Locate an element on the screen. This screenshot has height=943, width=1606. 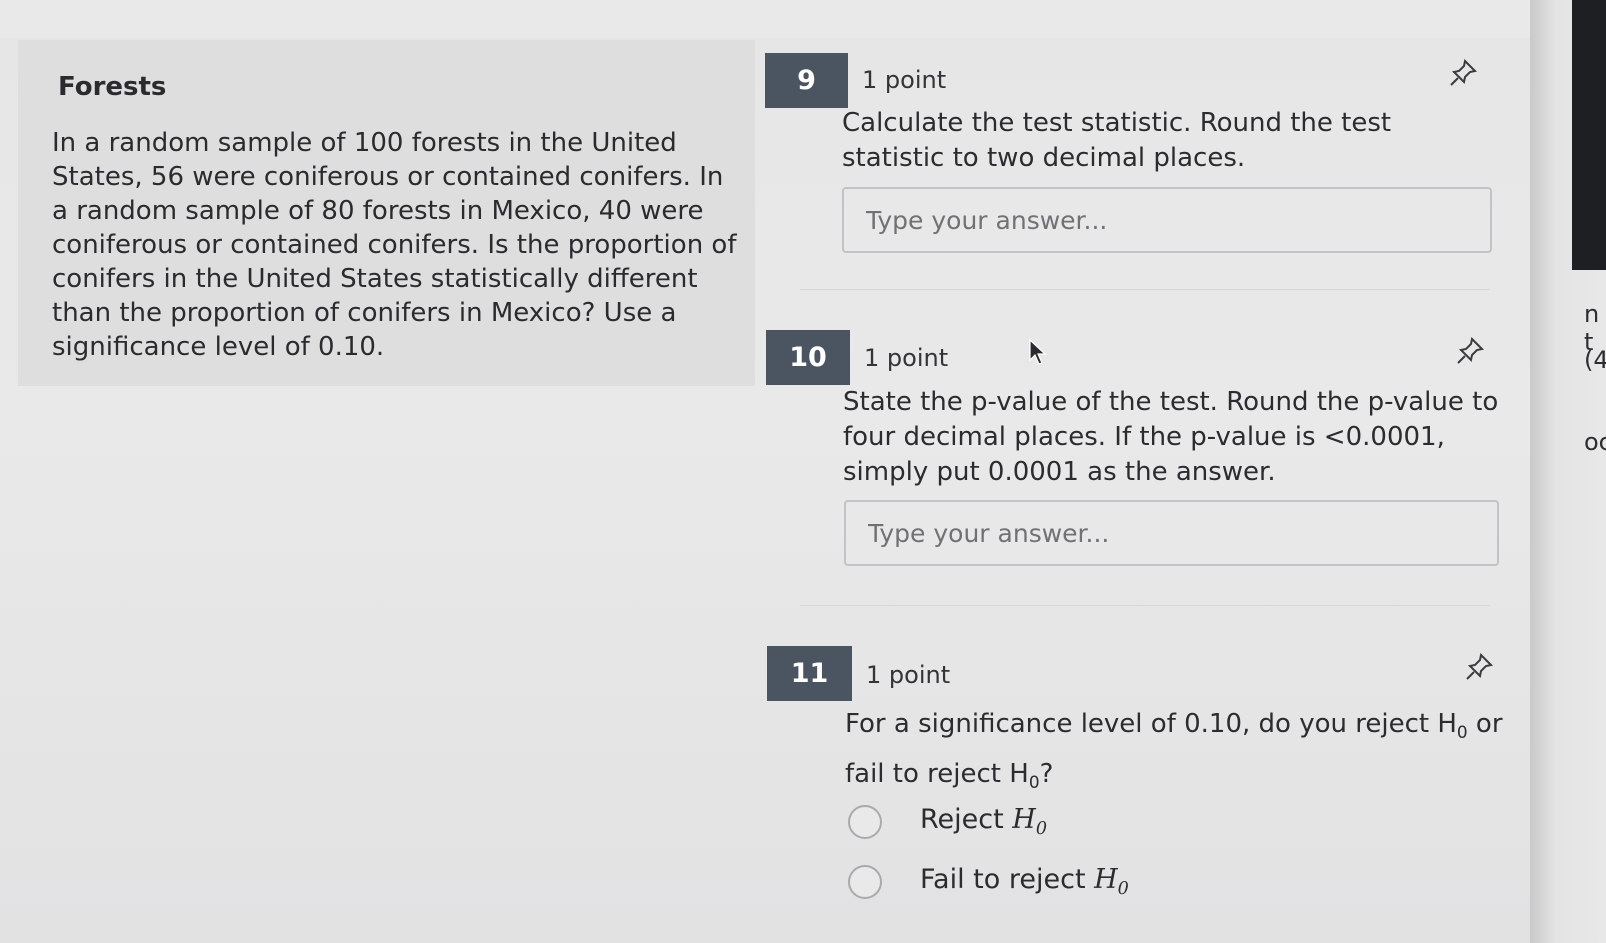
edge-text: oc is located at coordinates (1595, 442).